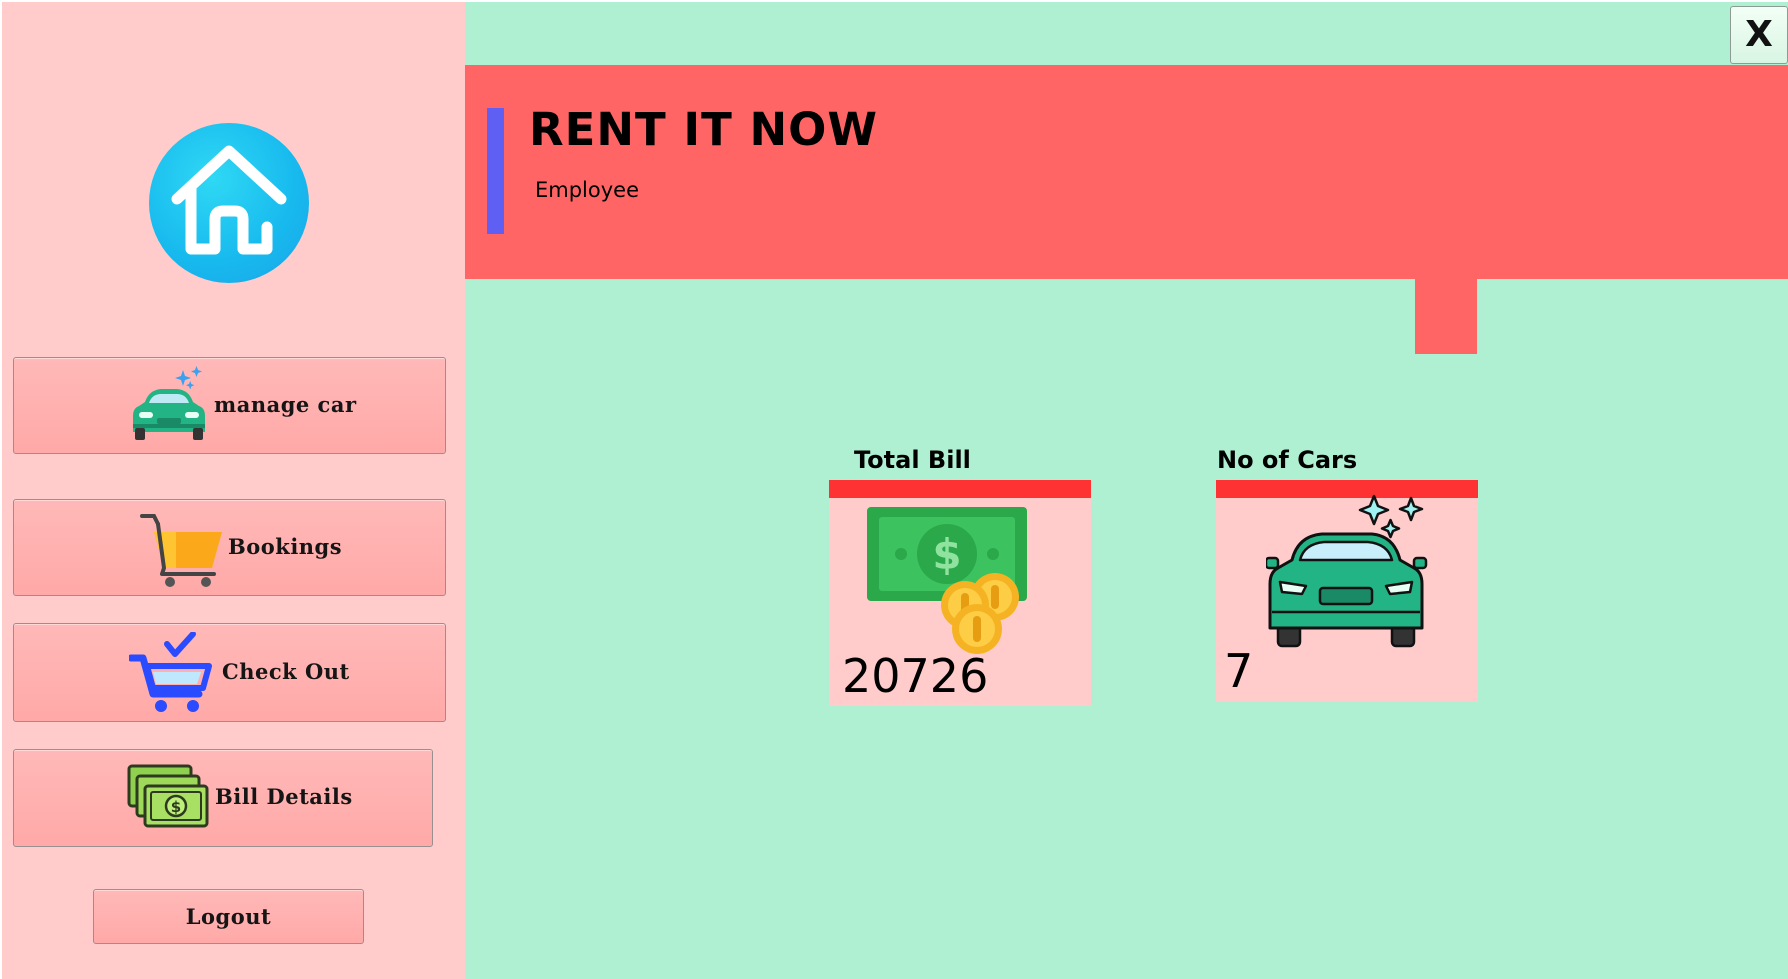 This screenshot has height=979, width=1788. I want to click on close-button: X, so click(1759, 35).